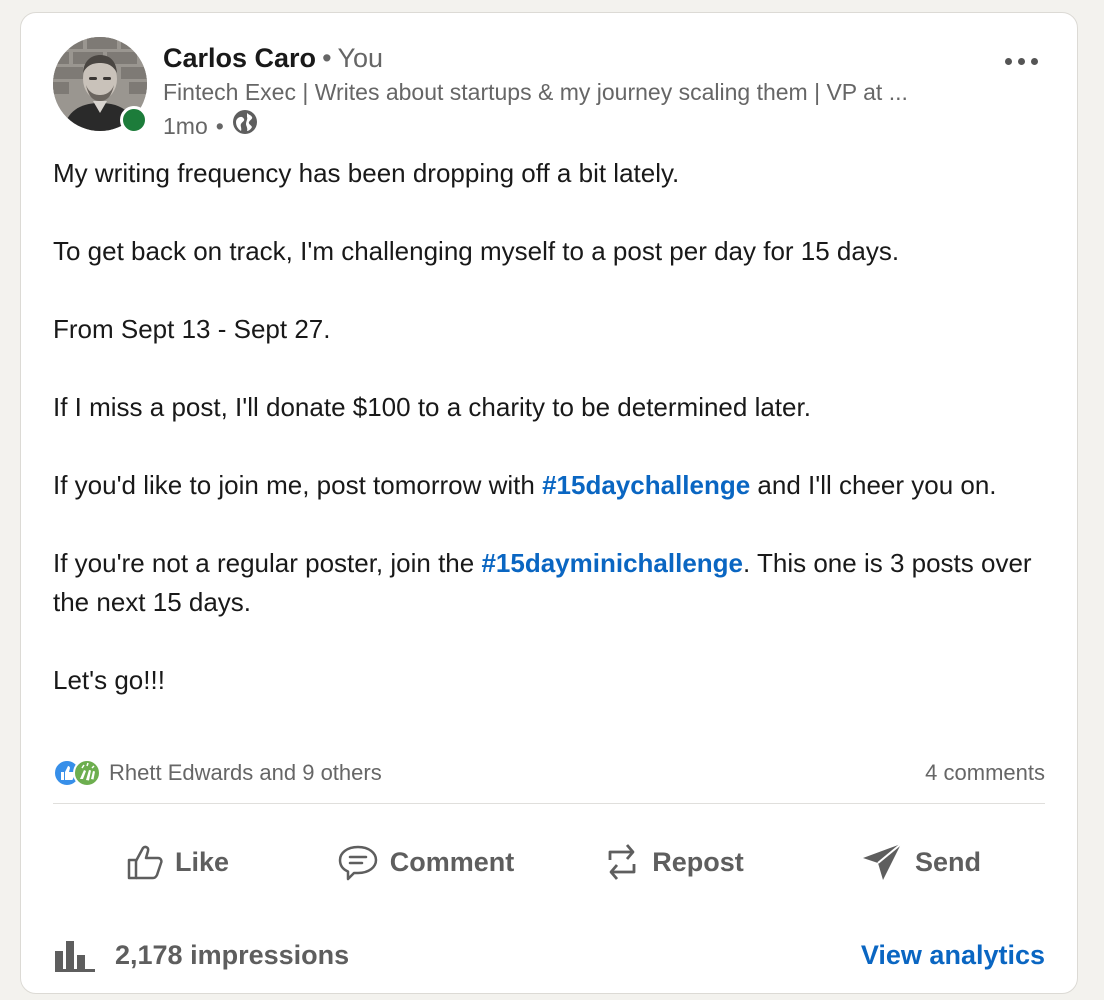 The image size is (1104, 1000). I want to click on impressions-summary: 2,178 impressions, so click(201, 955).